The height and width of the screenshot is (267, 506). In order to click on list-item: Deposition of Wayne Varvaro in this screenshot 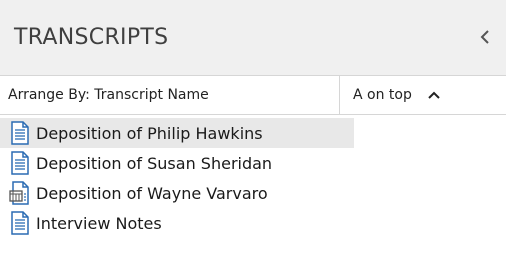, I will do `click(253, 193)`.